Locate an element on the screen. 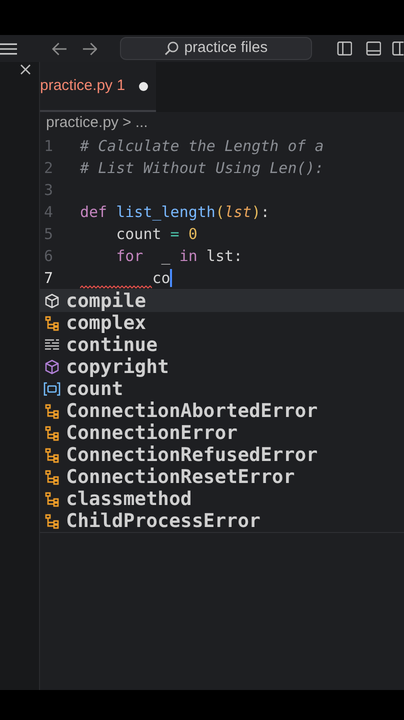 The height and width of the screenshot is (720, 404). suggestion-item: ConnectionAbortedError is located at coordinates (222, 411).